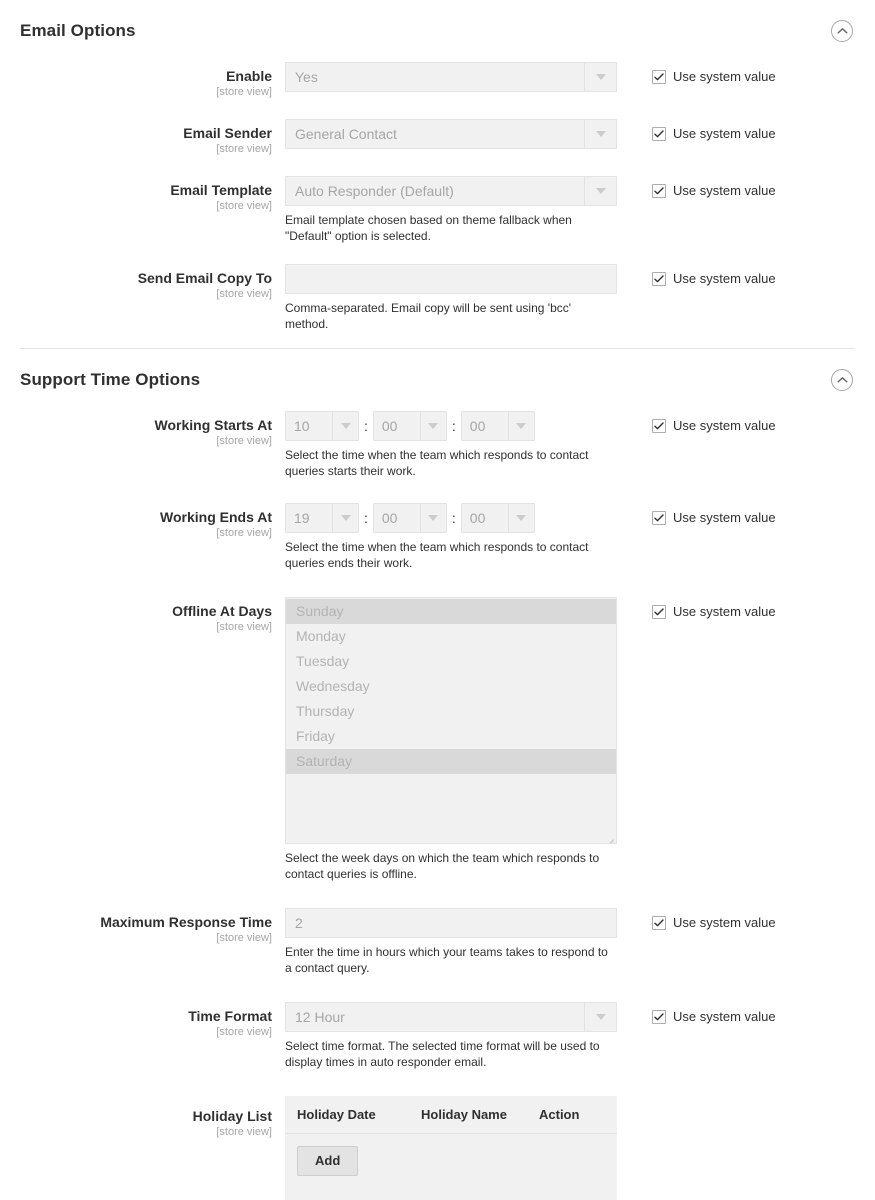 Image resolution: width=875 pixels, height=1200 pixels. I want to click on working-ends-at-time-row: 19 : 00 : 00, so click(451, 518).